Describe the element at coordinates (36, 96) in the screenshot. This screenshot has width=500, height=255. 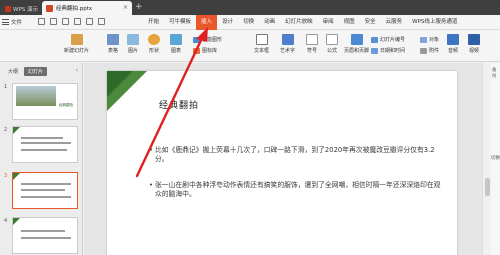
I see `thumb-photo` at that location.